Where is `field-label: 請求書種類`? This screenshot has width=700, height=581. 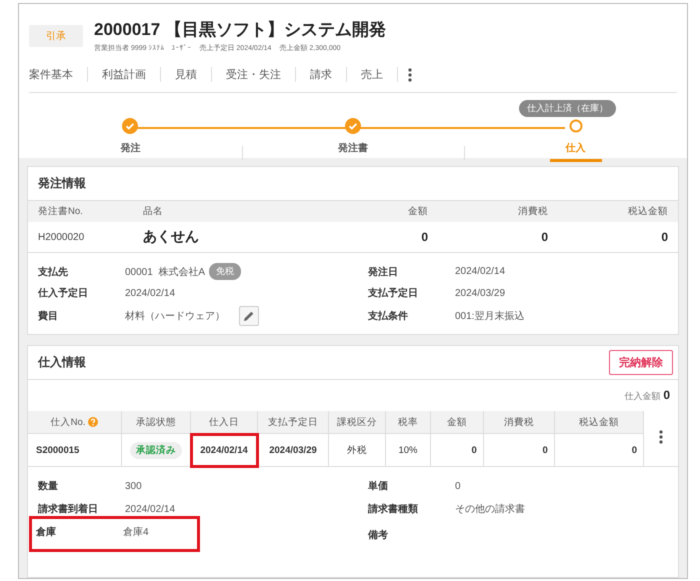 field-label: 請求書種類 is located at coordinates (393, 509).